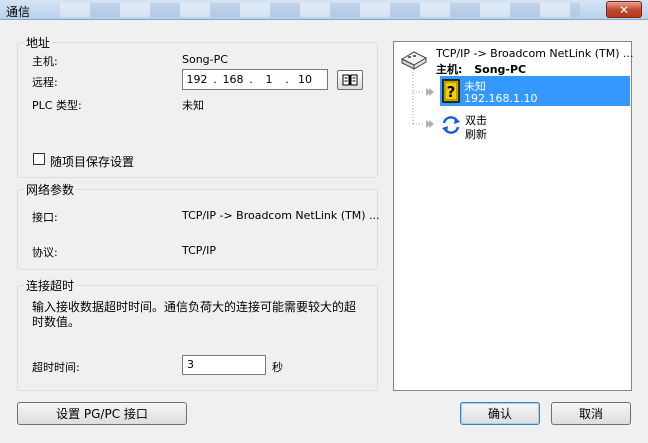 Image resolution: width=648 pixels, height=443 pixels. I want to click on plc-type-value: 未知, so click(193, 105).